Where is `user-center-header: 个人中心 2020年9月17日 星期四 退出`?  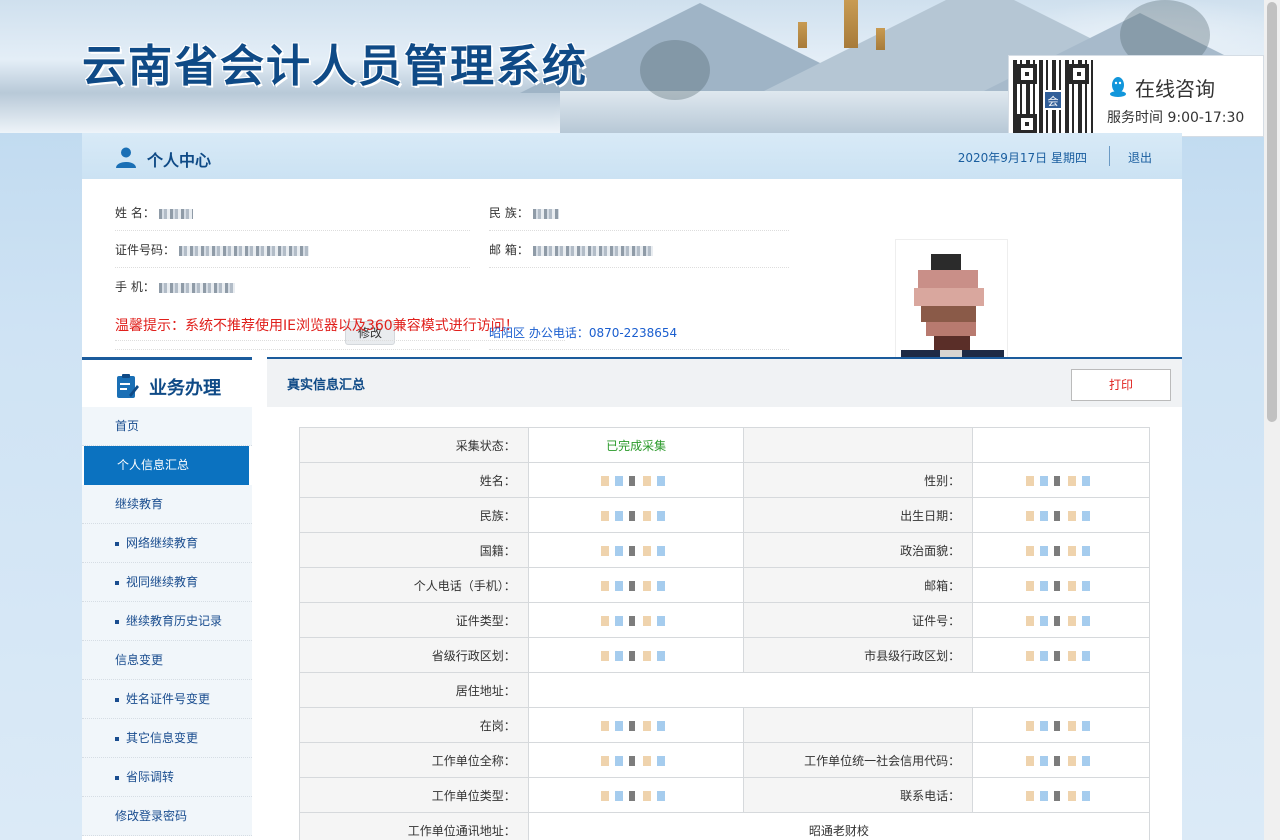
user-center-header: 个人中心 2020年9月17日 星期四 退出 is located at coordinates (632, 156).